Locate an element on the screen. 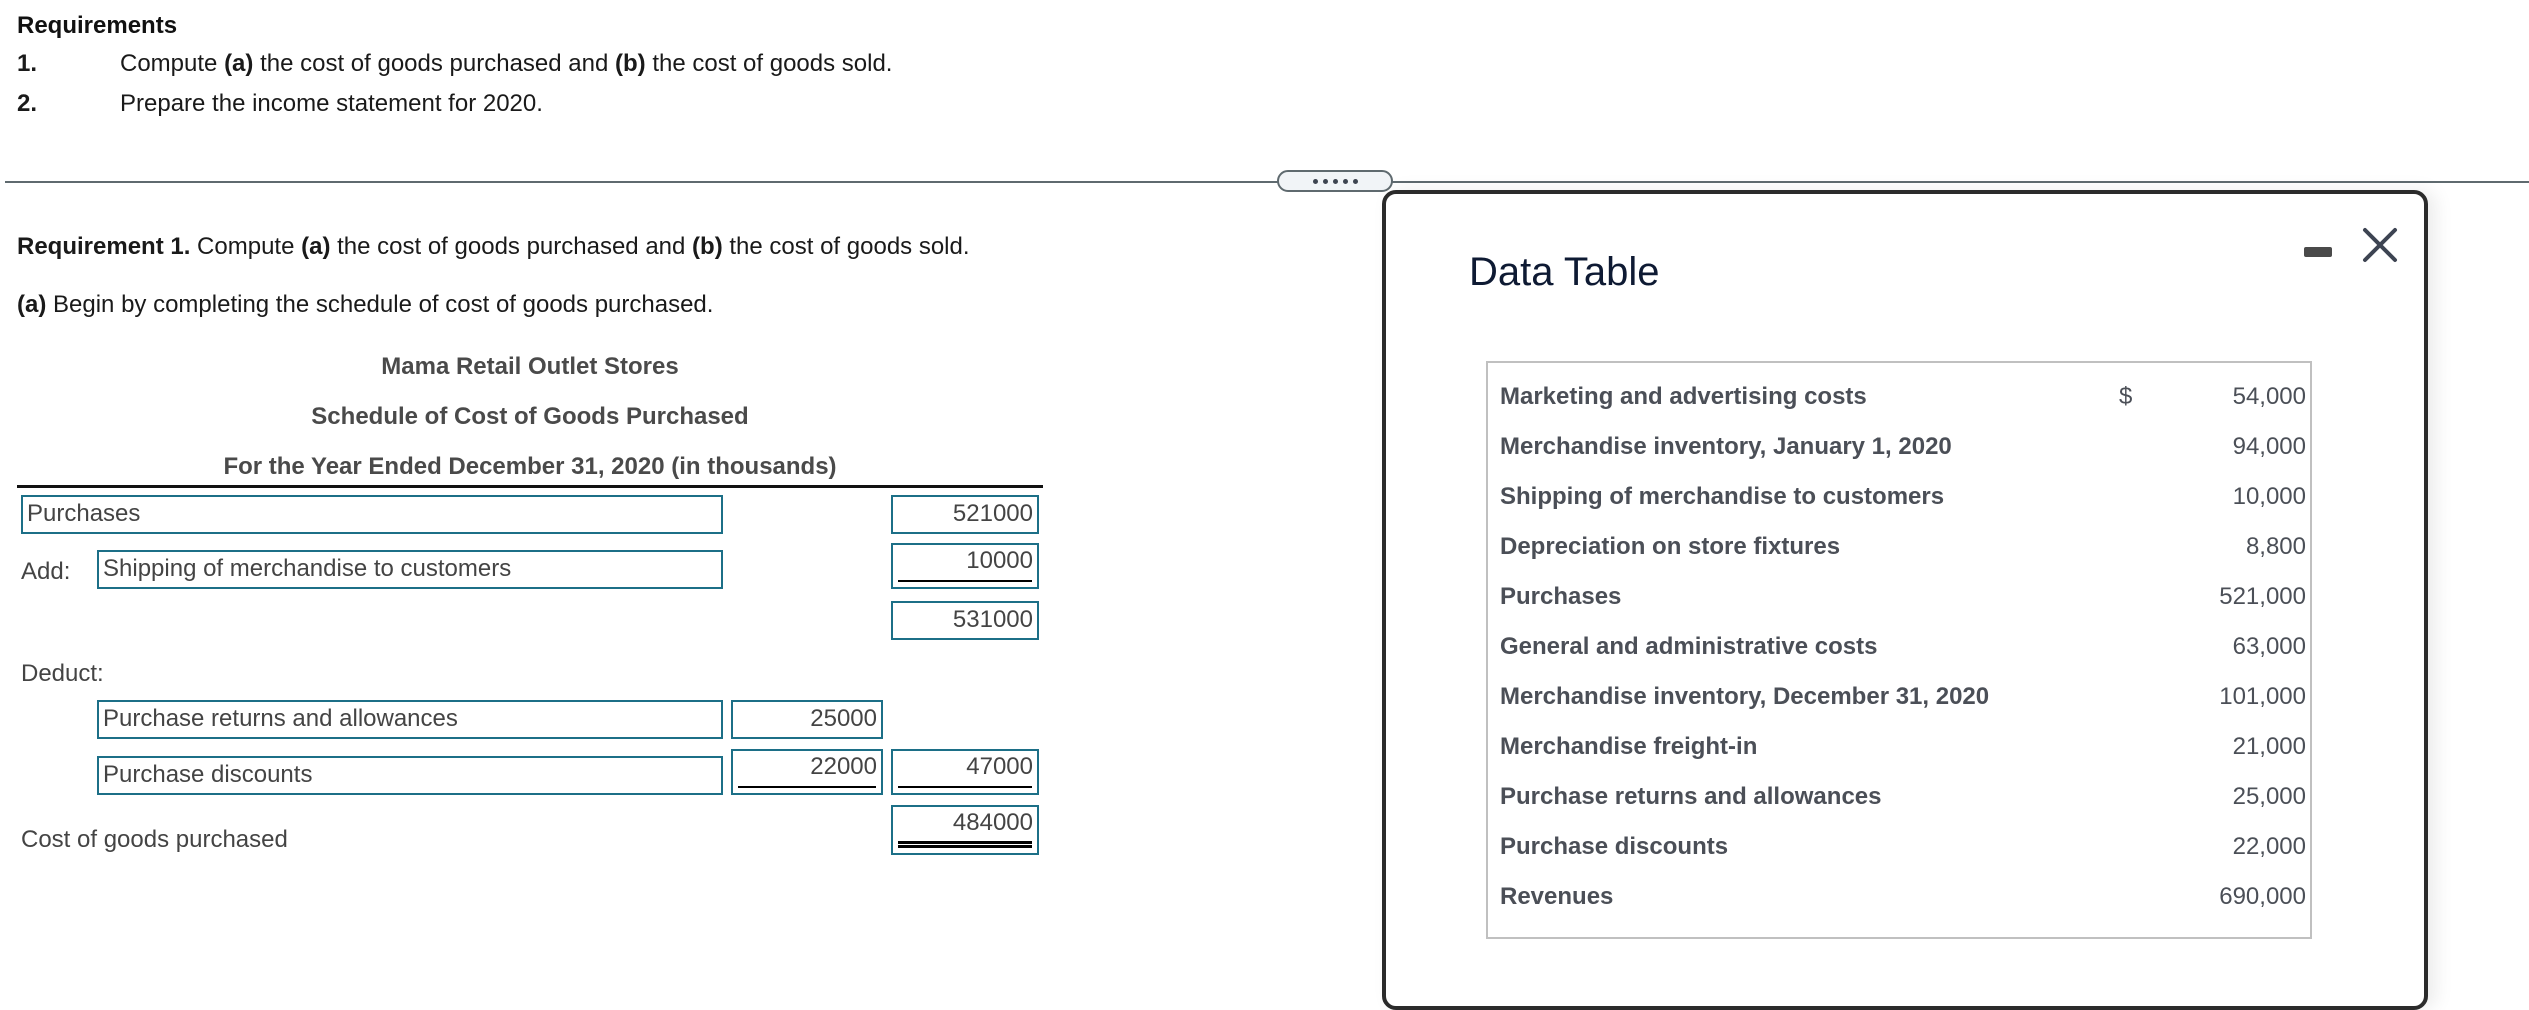 This screenshot has width=2529, height=1010. section-divider is located at coordinates (1267, 182).